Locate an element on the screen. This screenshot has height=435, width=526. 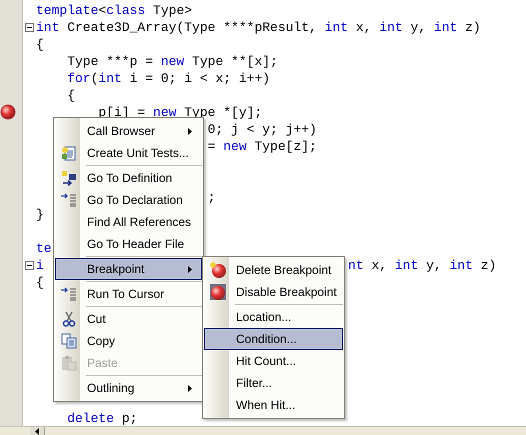
menu-item: Disable Breakpoint is located at coordinates (273, 292).